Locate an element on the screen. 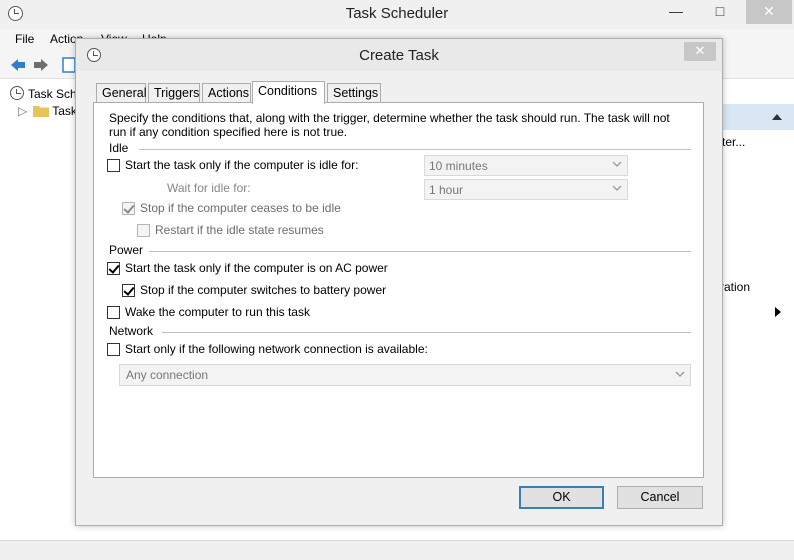  tab-actions: Actions is located at coordinates (226, 93).